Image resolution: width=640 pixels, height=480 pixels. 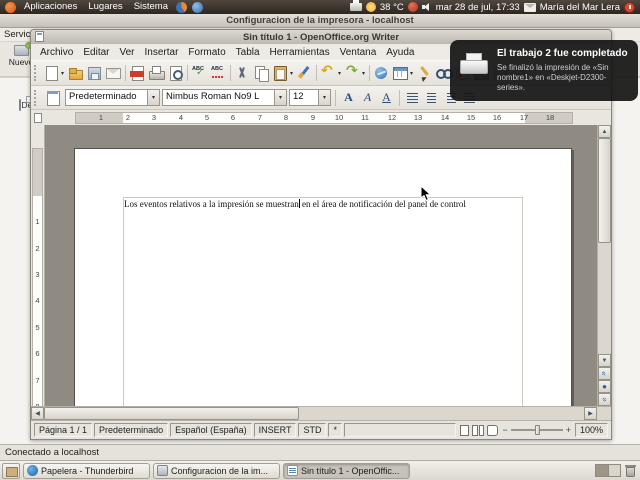 What do you see at coordinates (568, 430) in the screenshot?
I see `zoom-in-icon: +` at bounding box center [568, 430].